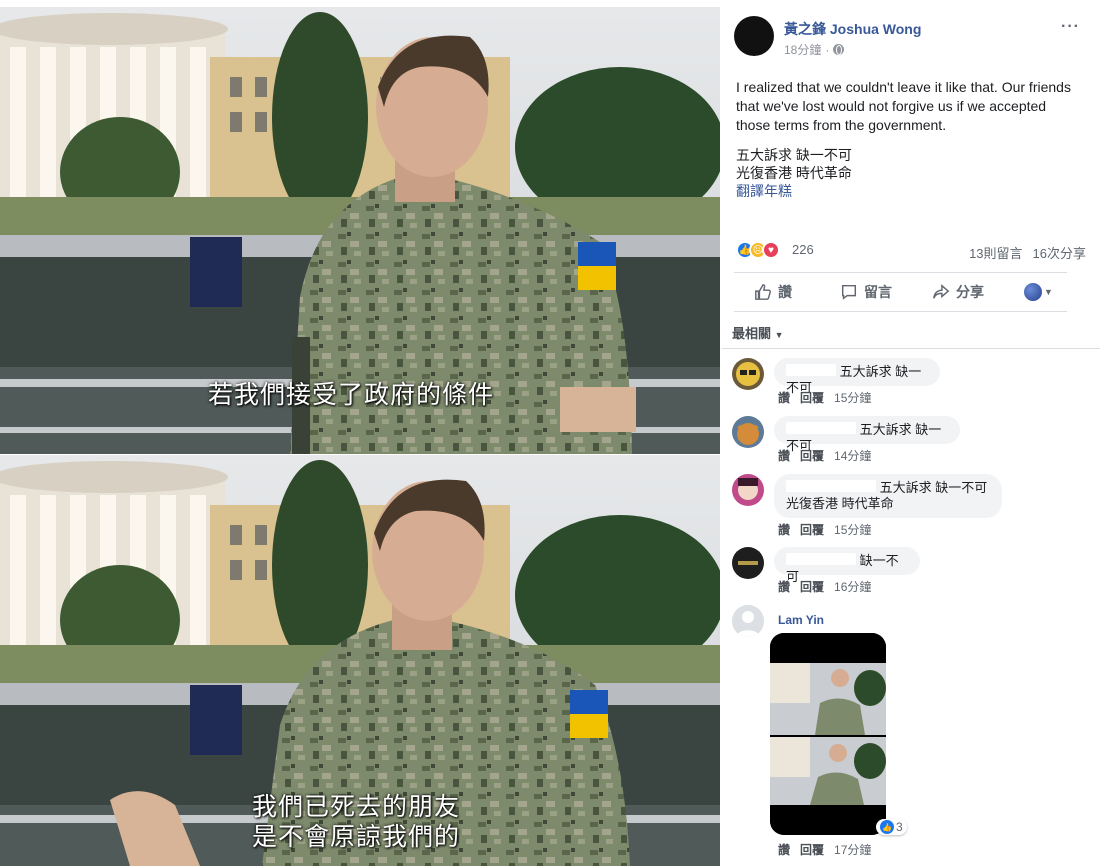  I want to click on comment-item: 缺一不可 讚 回覆 16分鐘, so click(912, 572).